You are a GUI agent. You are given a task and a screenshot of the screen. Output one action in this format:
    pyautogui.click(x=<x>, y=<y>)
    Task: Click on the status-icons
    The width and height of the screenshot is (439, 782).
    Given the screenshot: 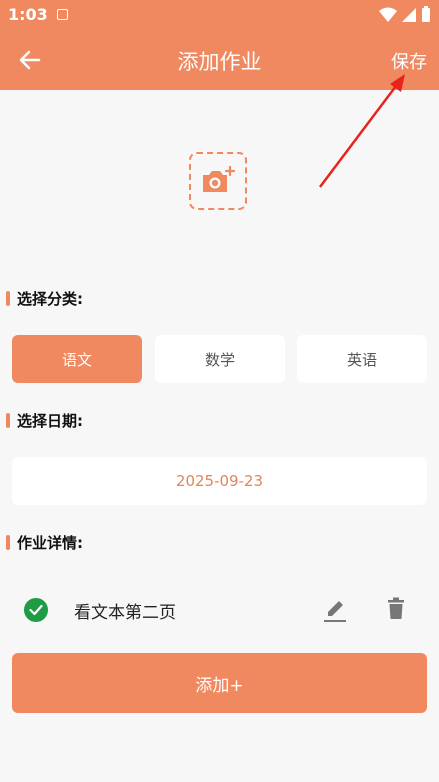 What is the action you would take?
    pyautogui.click(x=405, y=14)
    